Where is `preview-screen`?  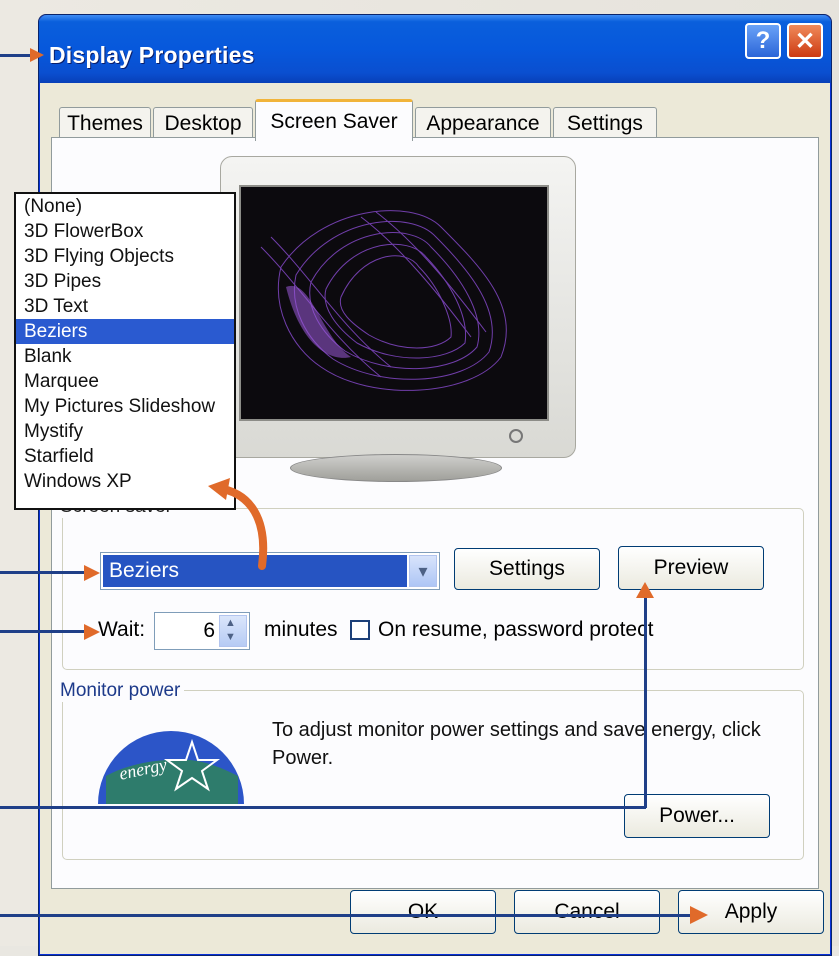
preview-screen is located at coordinates (394, 303).